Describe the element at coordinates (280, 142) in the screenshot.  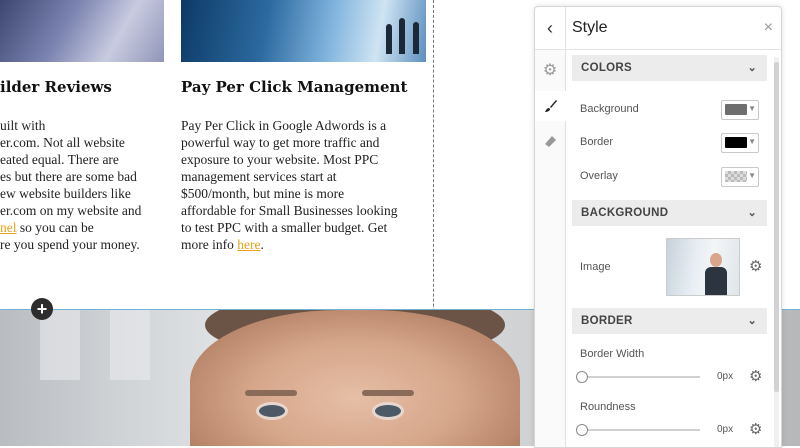
I see `text-line: powerful way to get more traffic and` at that location.